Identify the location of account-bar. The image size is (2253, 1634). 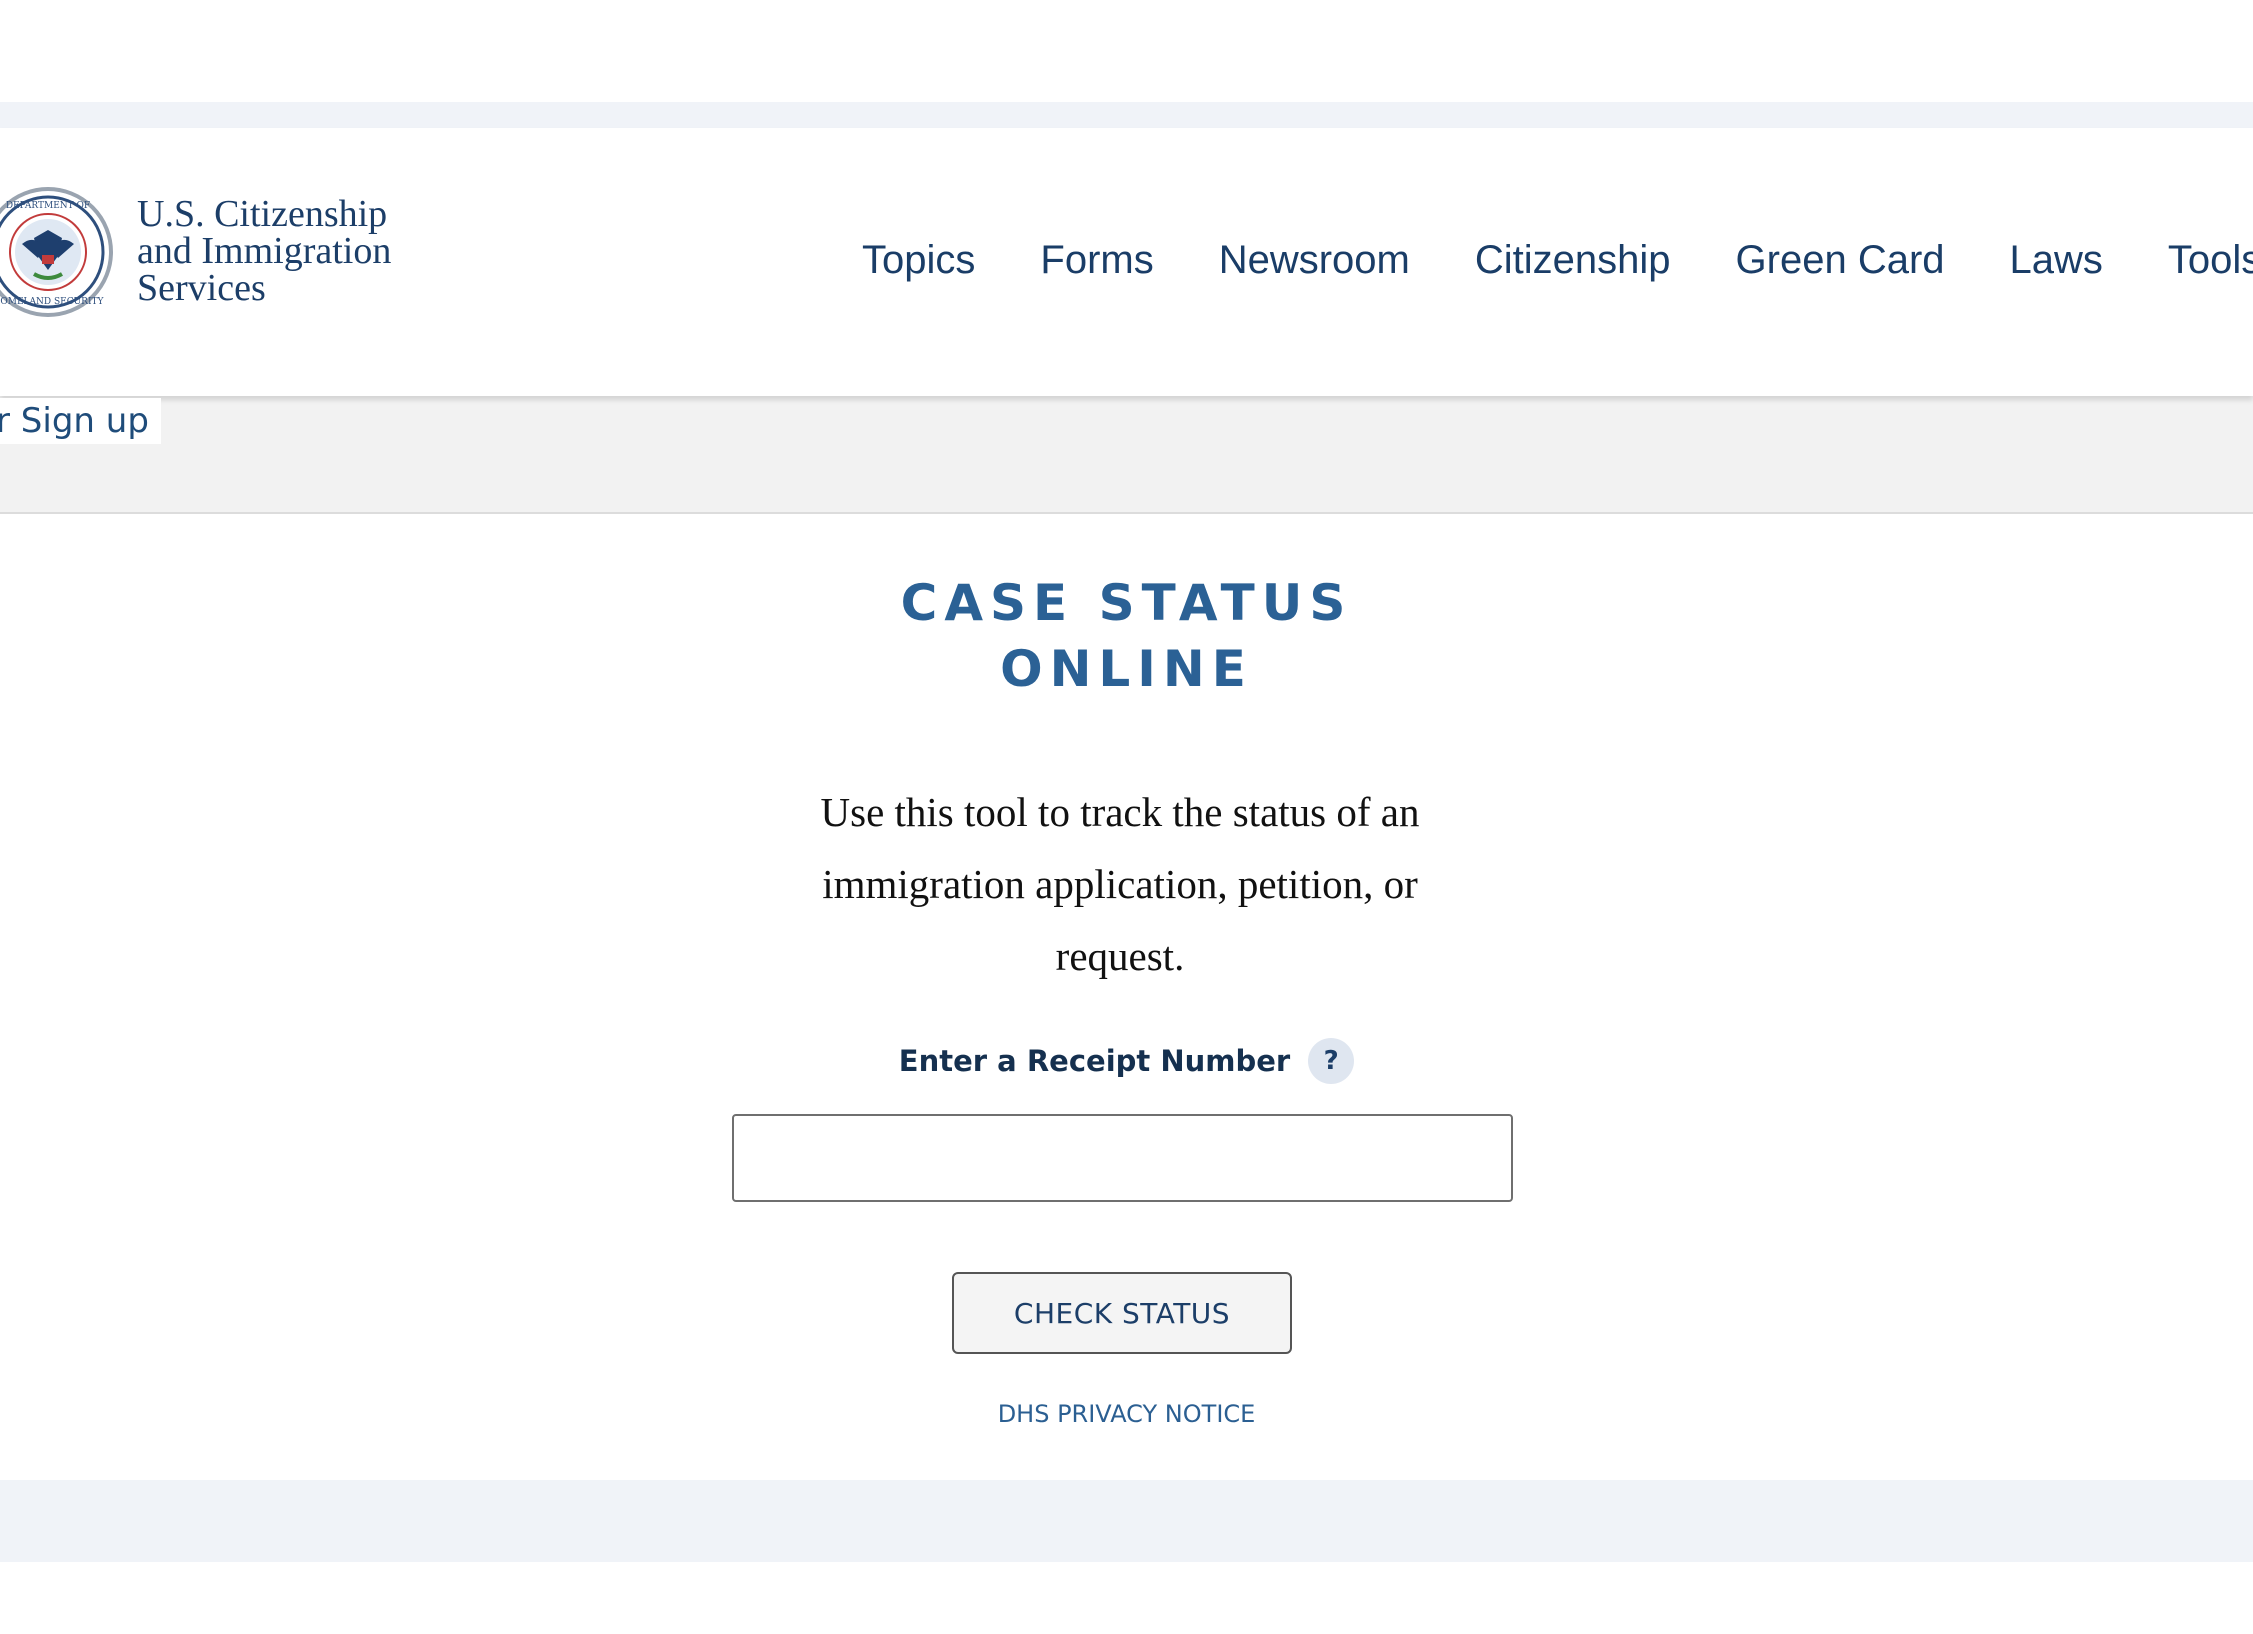
(1126, 455).